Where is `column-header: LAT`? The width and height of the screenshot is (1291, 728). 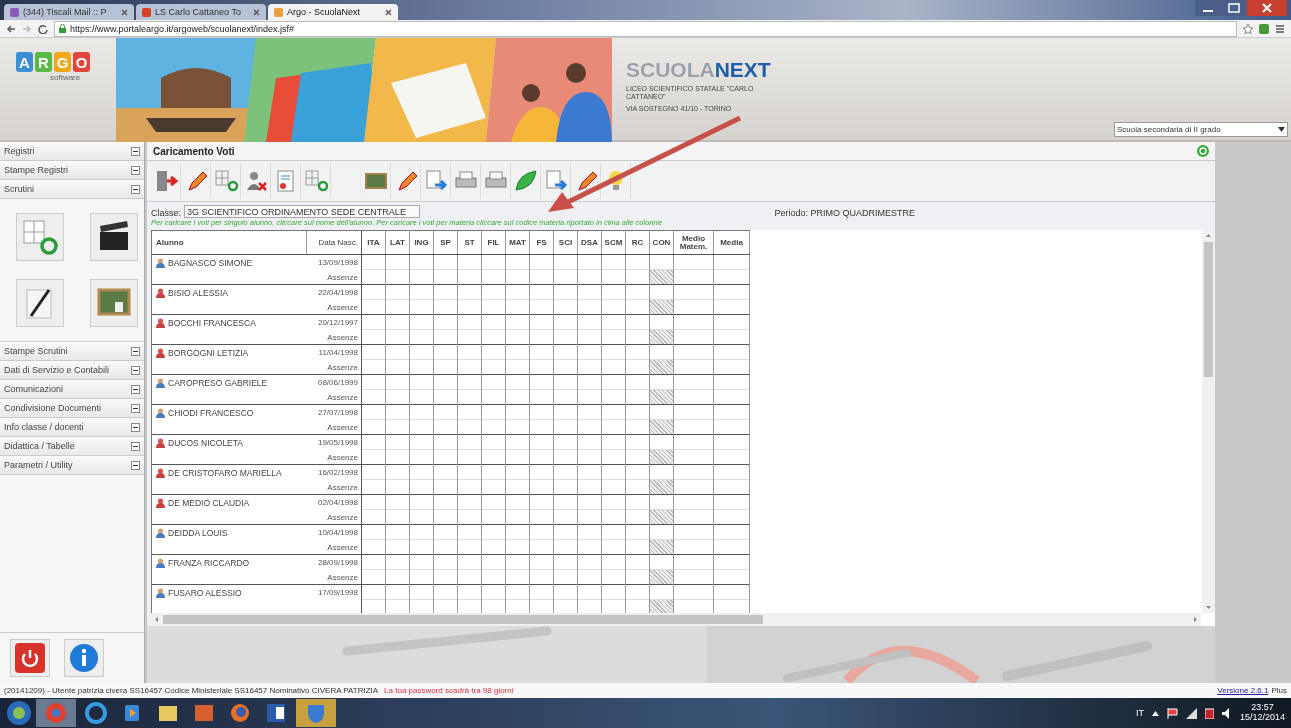 column-header: LAT is located at coordinates (398, 242).